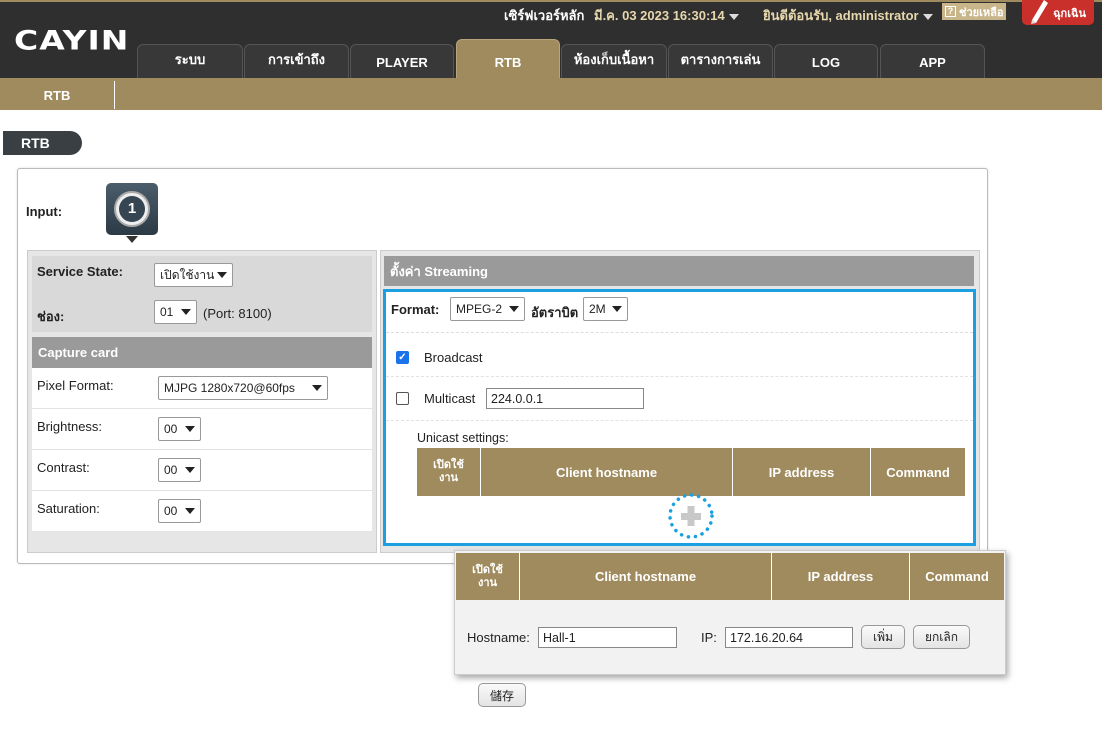 The height and width of the screenshot is (734, 1102). I want to click on channel-select: 01, so click(175, 312).